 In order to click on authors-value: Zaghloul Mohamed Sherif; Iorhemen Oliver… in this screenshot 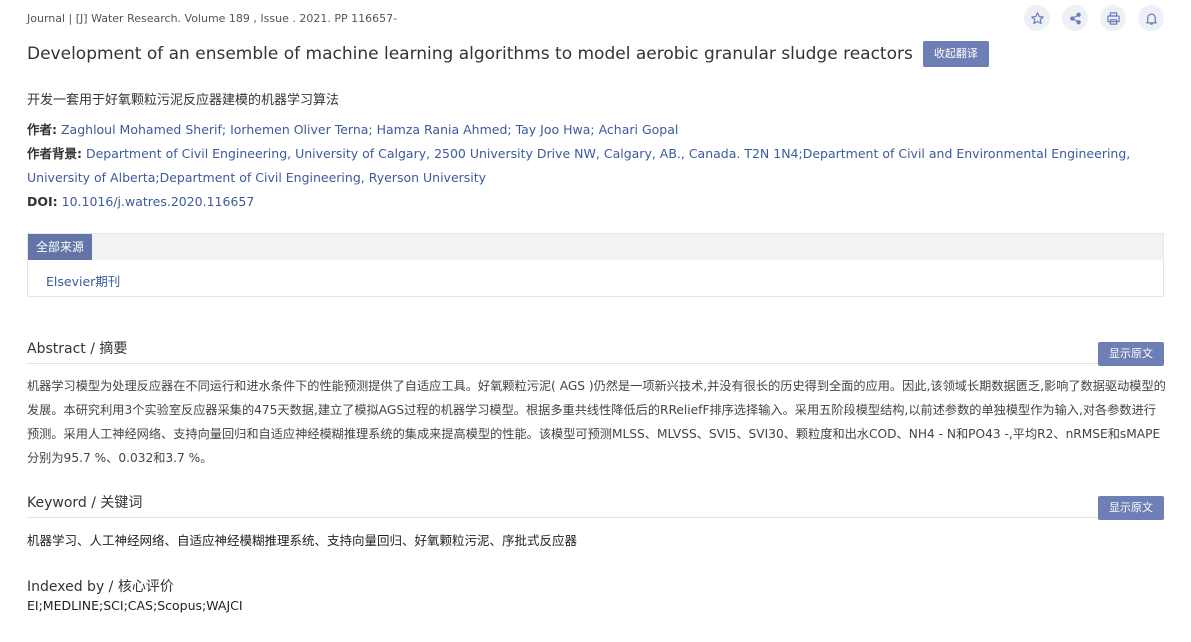, I will do `click(369, 129)`.